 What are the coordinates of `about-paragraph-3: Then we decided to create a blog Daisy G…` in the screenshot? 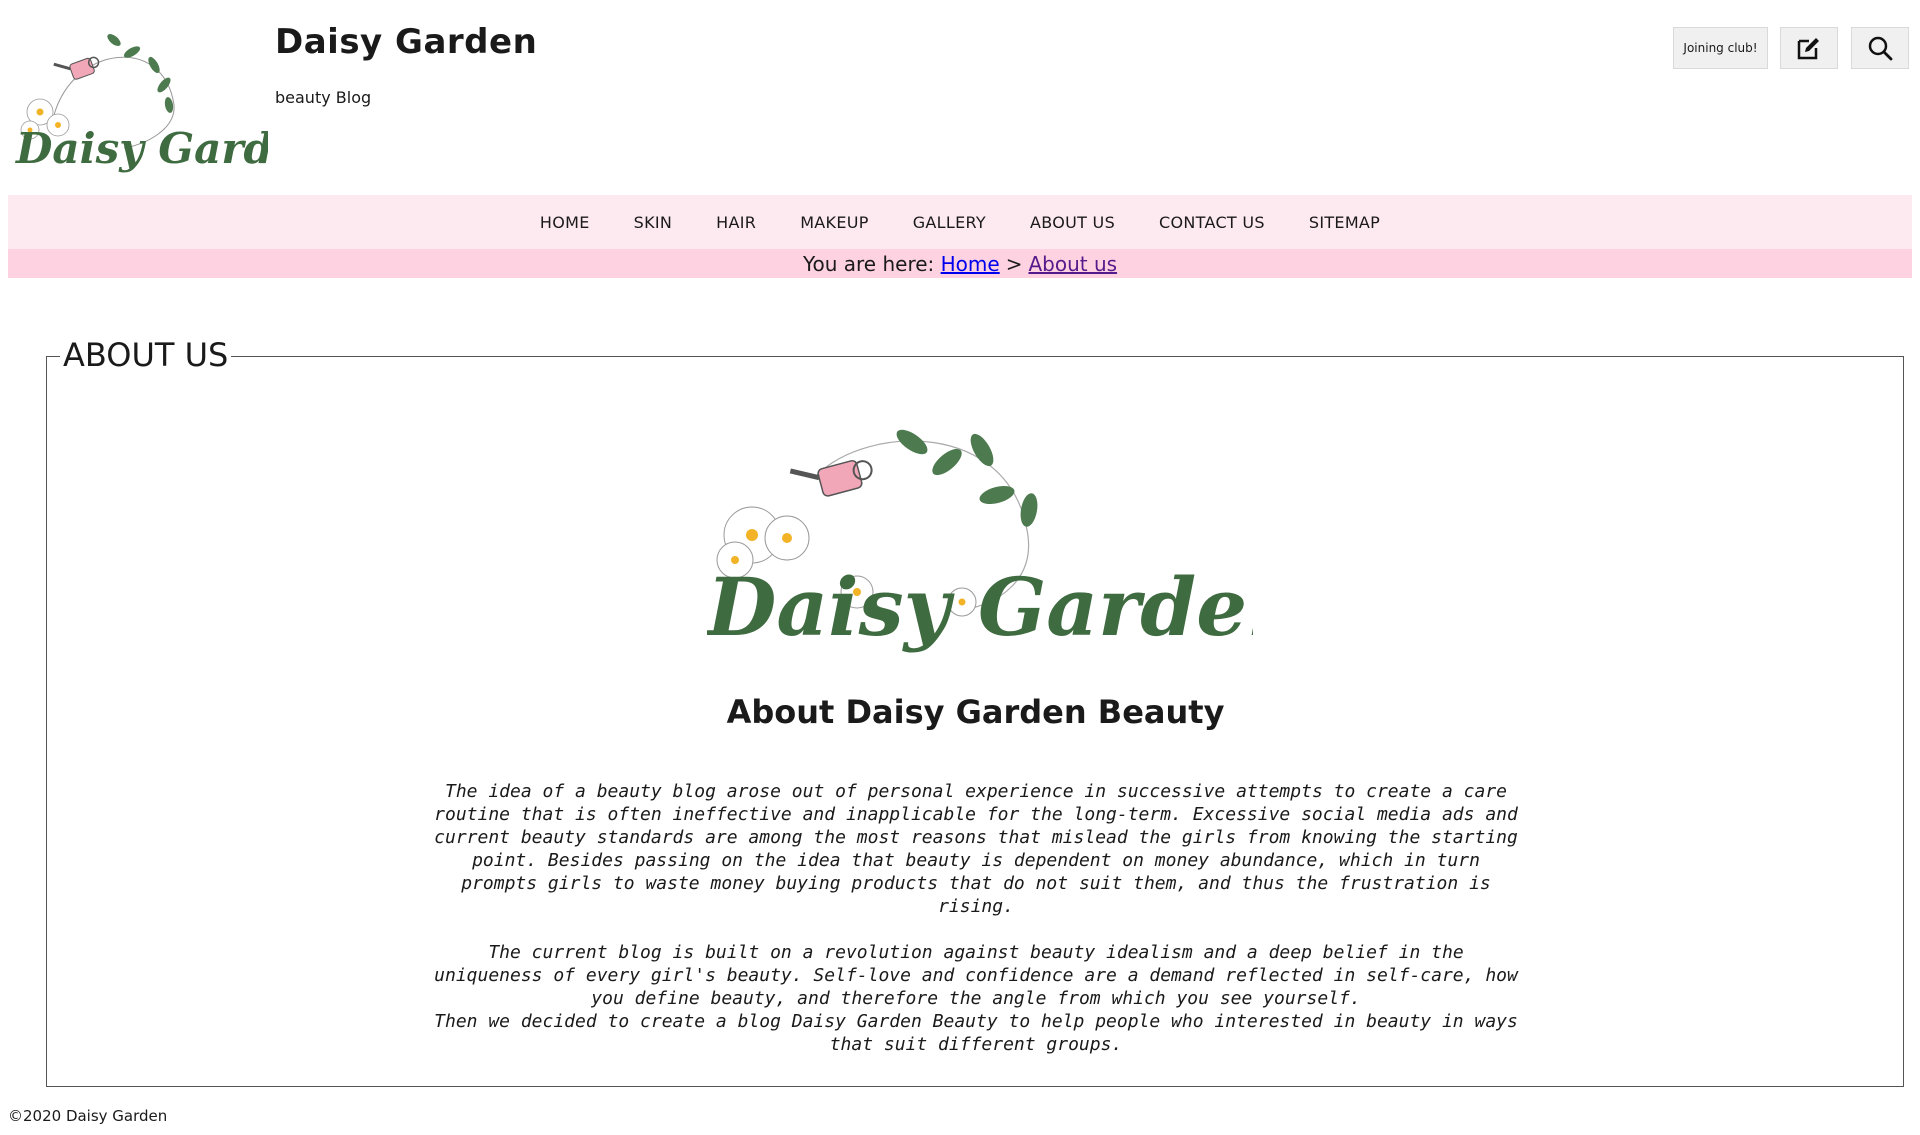 It's located at (976, 1033).